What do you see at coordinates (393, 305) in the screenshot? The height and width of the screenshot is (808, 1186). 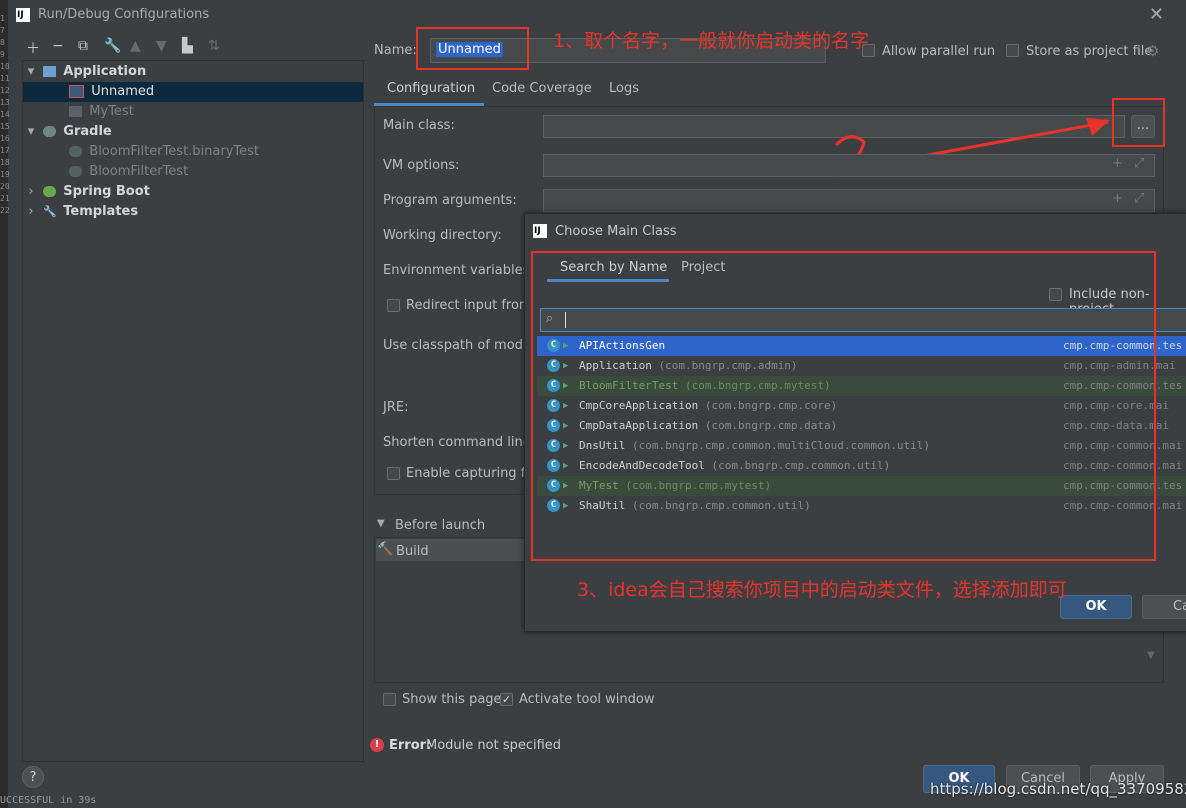 I see `redirect-checkbox` at bounding box center [393, 305].